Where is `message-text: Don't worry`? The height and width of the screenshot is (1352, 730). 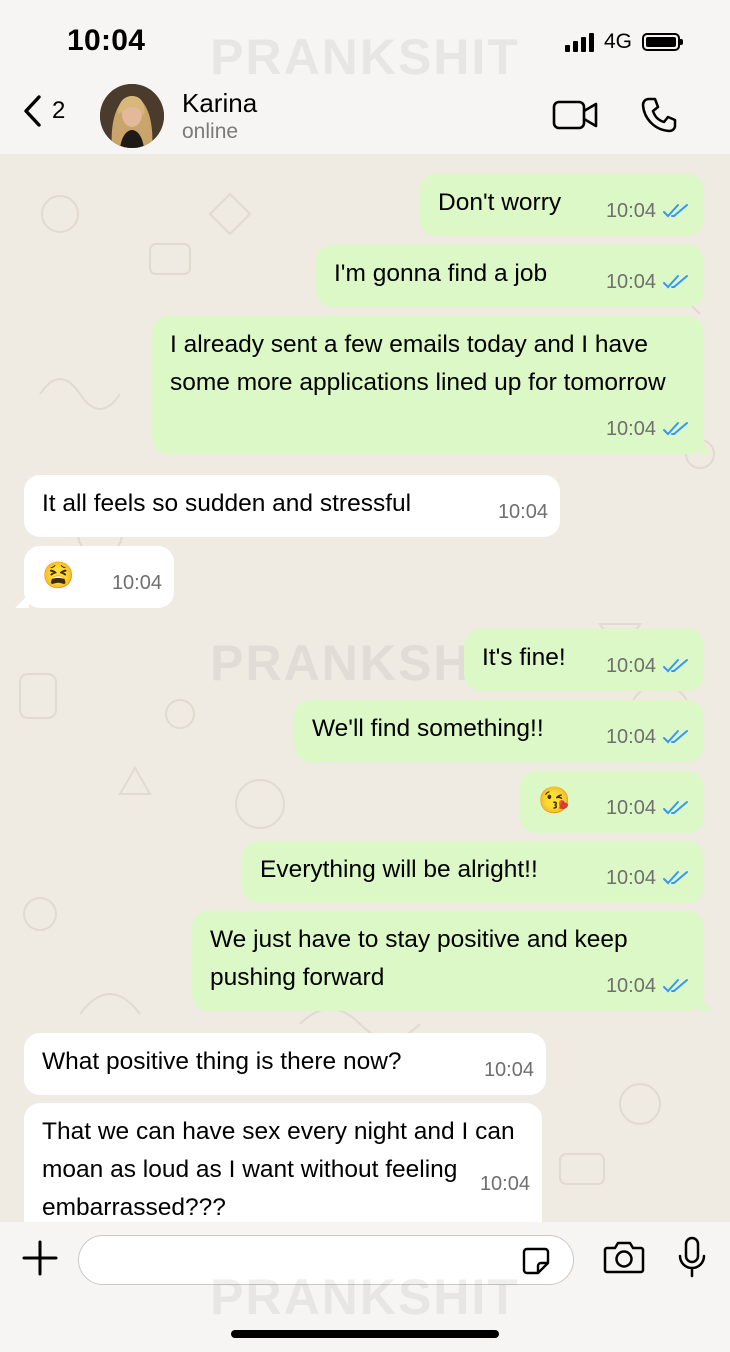
message-text: Don't worry is located at coordinates (500, 202).